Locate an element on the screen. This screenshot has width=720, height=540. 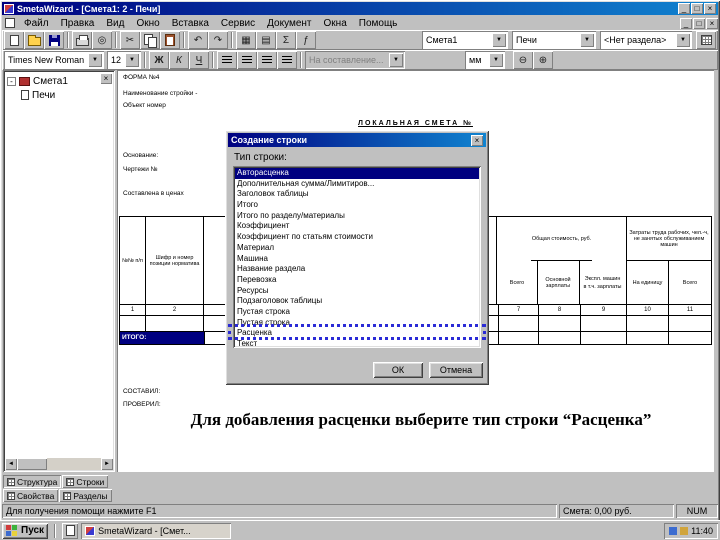
menu-file: Файл is located at coordinates (36, 23).